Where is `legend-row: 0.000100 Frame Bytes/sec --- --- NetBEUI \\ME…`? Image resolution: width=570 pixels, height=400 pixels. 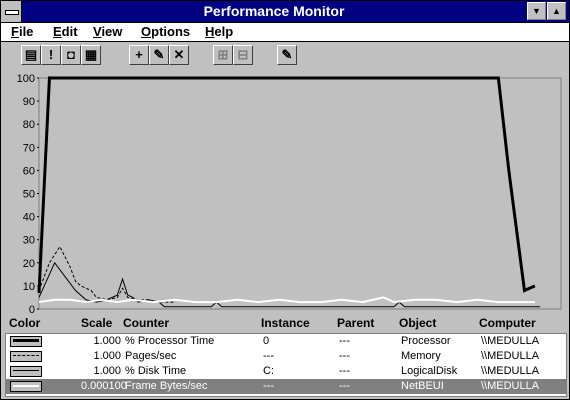 legend-row: 0.000100 Frame Bytes/sec --- --- NetBEUI \\ME… is located at coordinates (286, 386).